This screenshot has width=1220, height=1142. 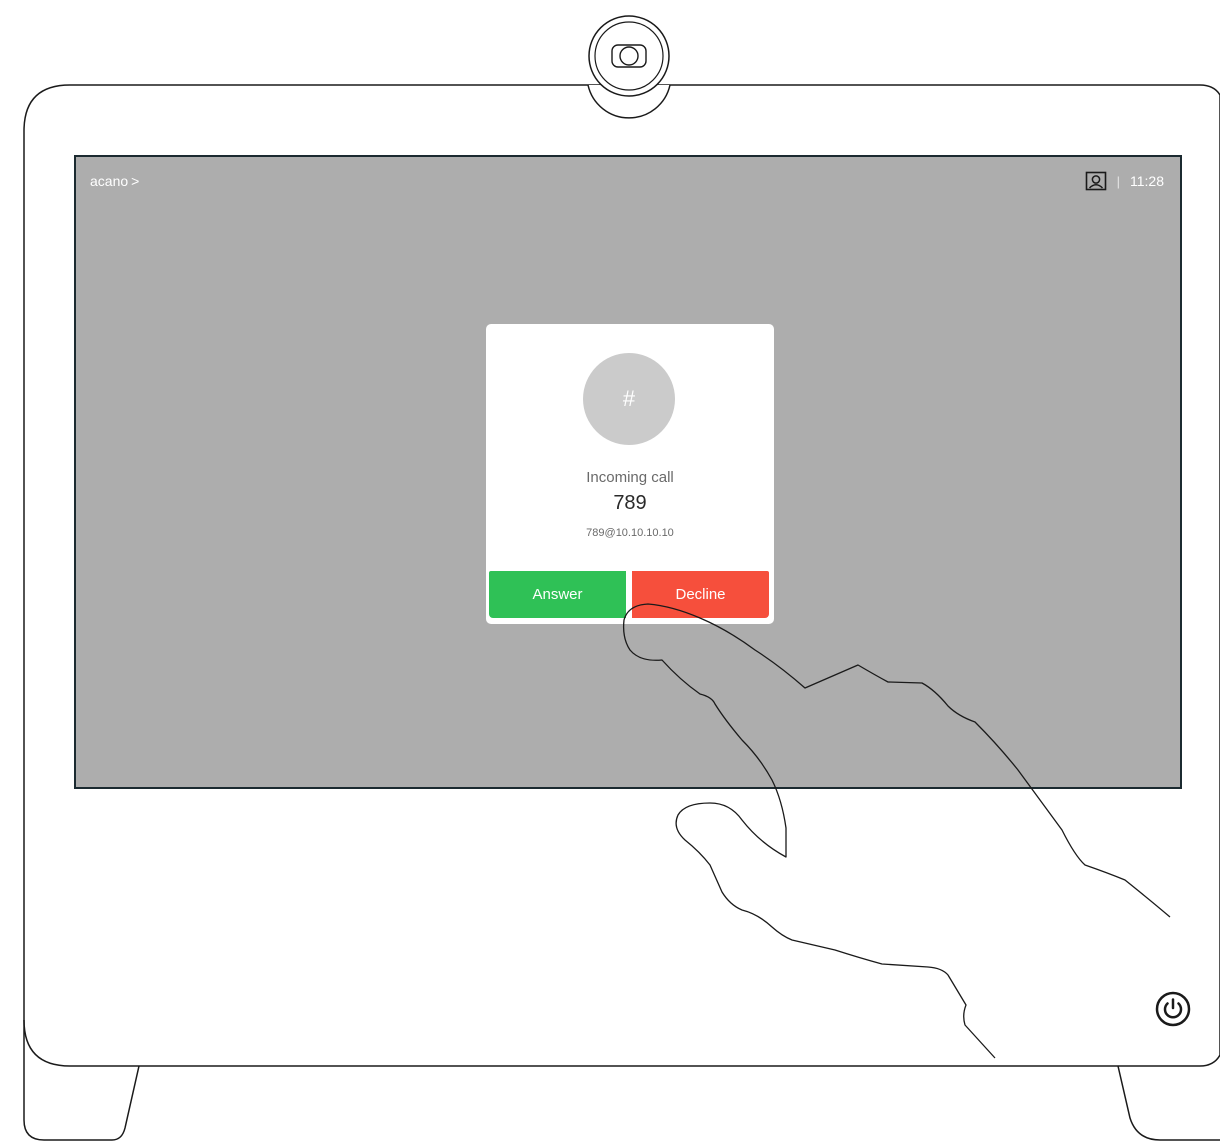 What do you see at coordinates (630, 533) in the screenshot?
I see `caller-uri: 789@10.10.10.10` at bounding box center [630, 533].